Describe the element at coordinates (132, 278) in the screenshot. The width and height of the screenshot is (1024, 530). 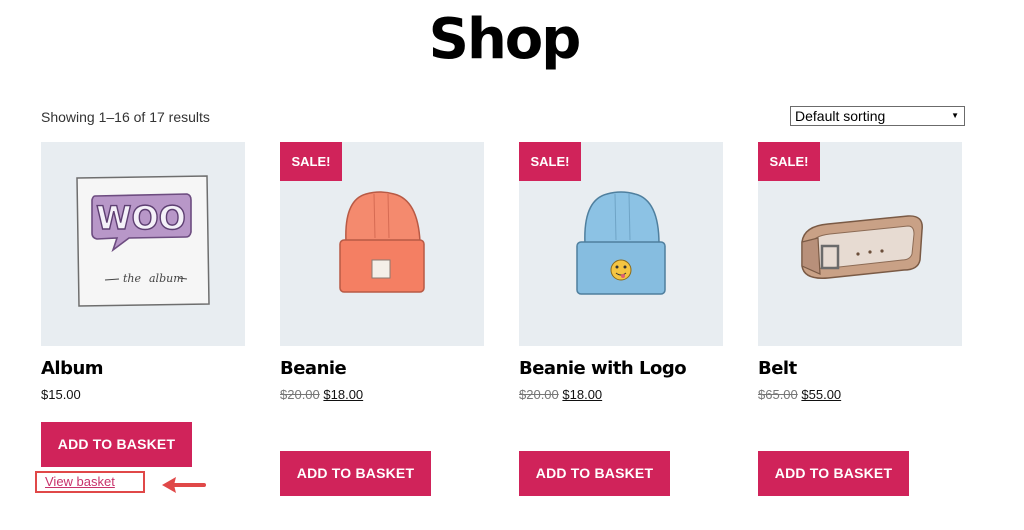
I see `svg-text: the` at that location.